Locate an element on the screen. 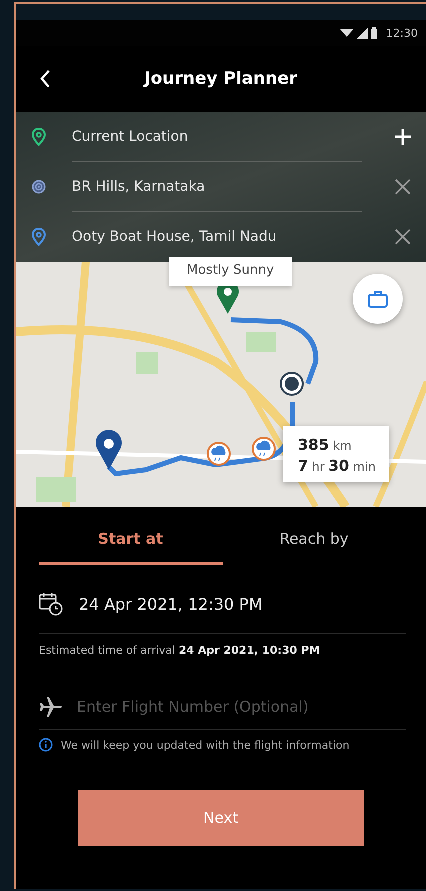 The height and width of the screenshot is (891, 426). flight-number-field: Enter Flight Number (Optional) is located at coordinates (241, 707).